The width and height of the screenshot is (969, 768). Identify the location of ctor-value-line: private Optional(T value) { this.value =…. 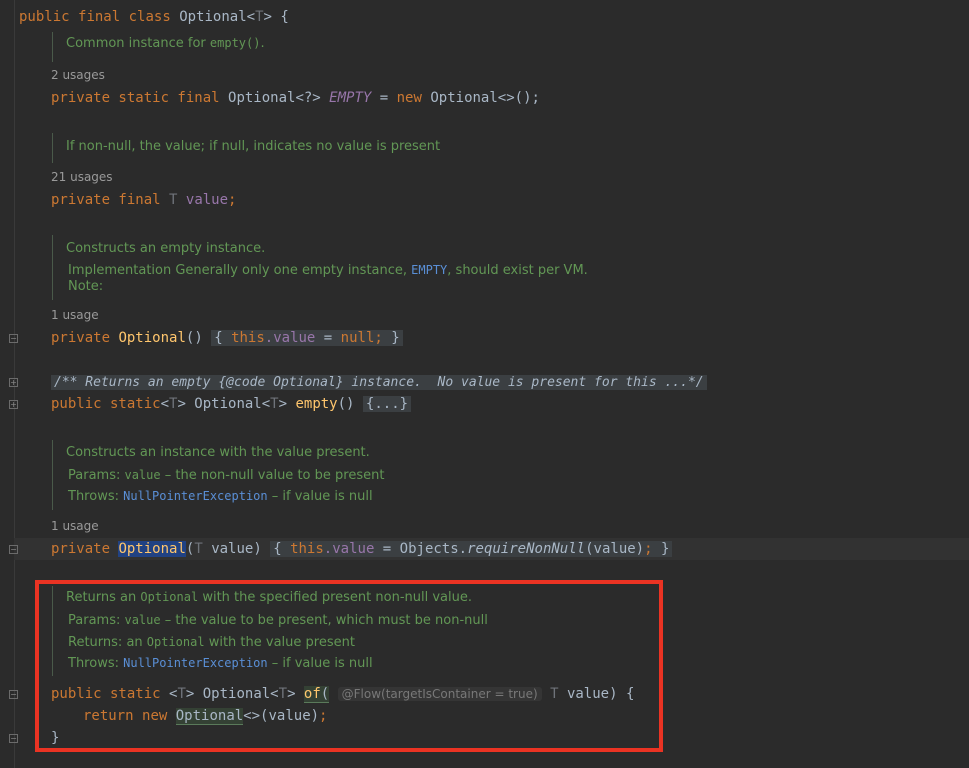
(510, 549).